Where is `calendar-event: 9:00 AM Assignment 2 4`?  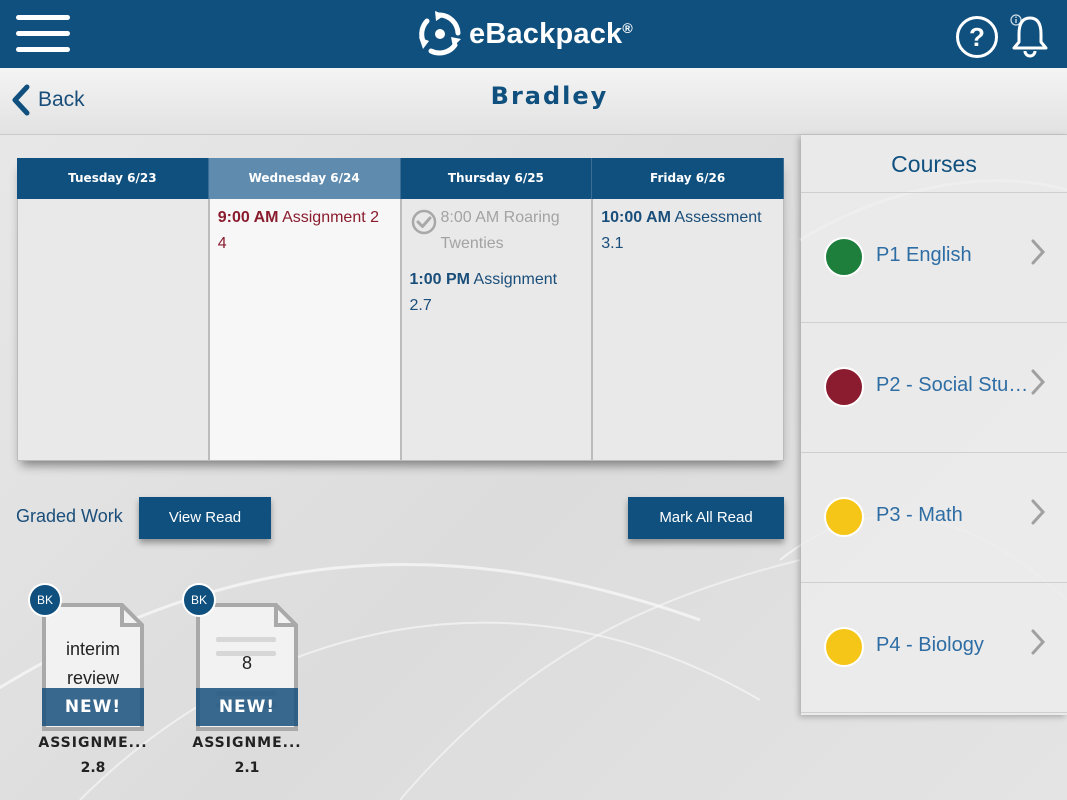
calendar-event: 9:00 AM Assignment 2 4 is located at coordinates (305, 231).